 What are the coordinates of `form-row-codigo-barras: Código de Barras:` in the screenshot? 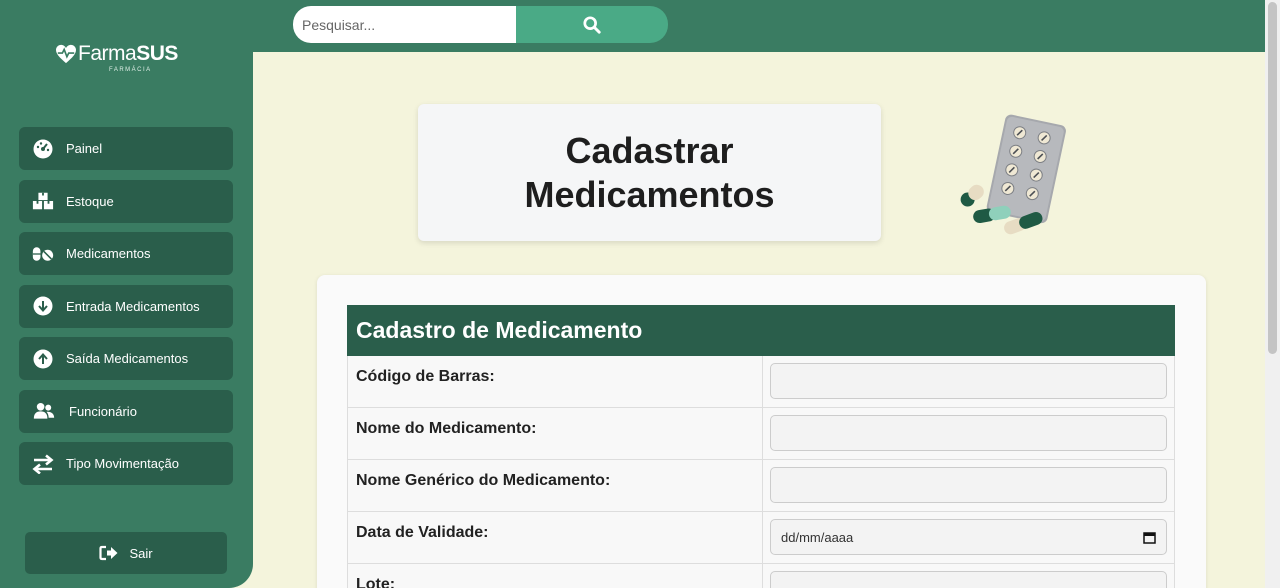 It's located at (761, 382).